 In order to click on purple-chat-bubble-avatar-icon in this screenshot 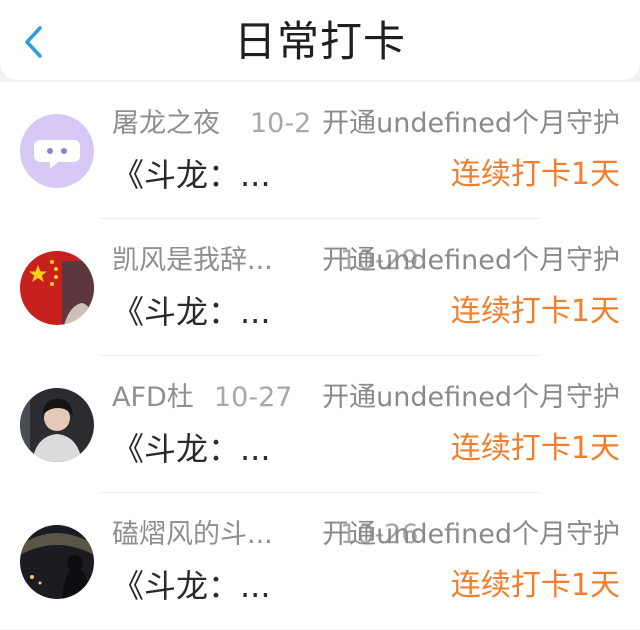, I will do `click(57, 151)`.